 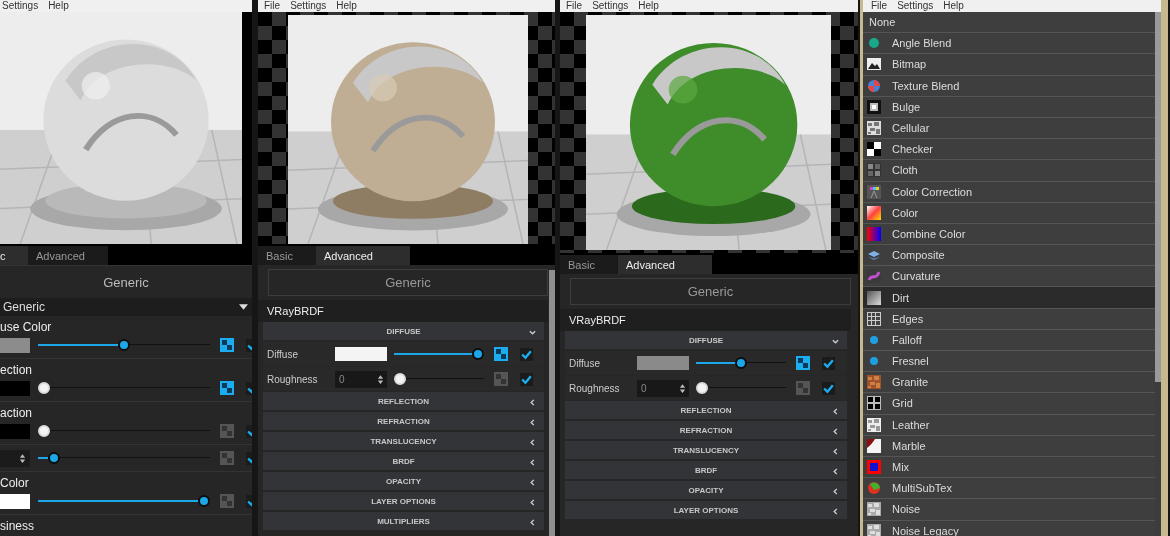 What do you see at coordinates (1009, 510) in the screenshot?
I see `texture-item: Noise` at bounding box center [1009, 510].